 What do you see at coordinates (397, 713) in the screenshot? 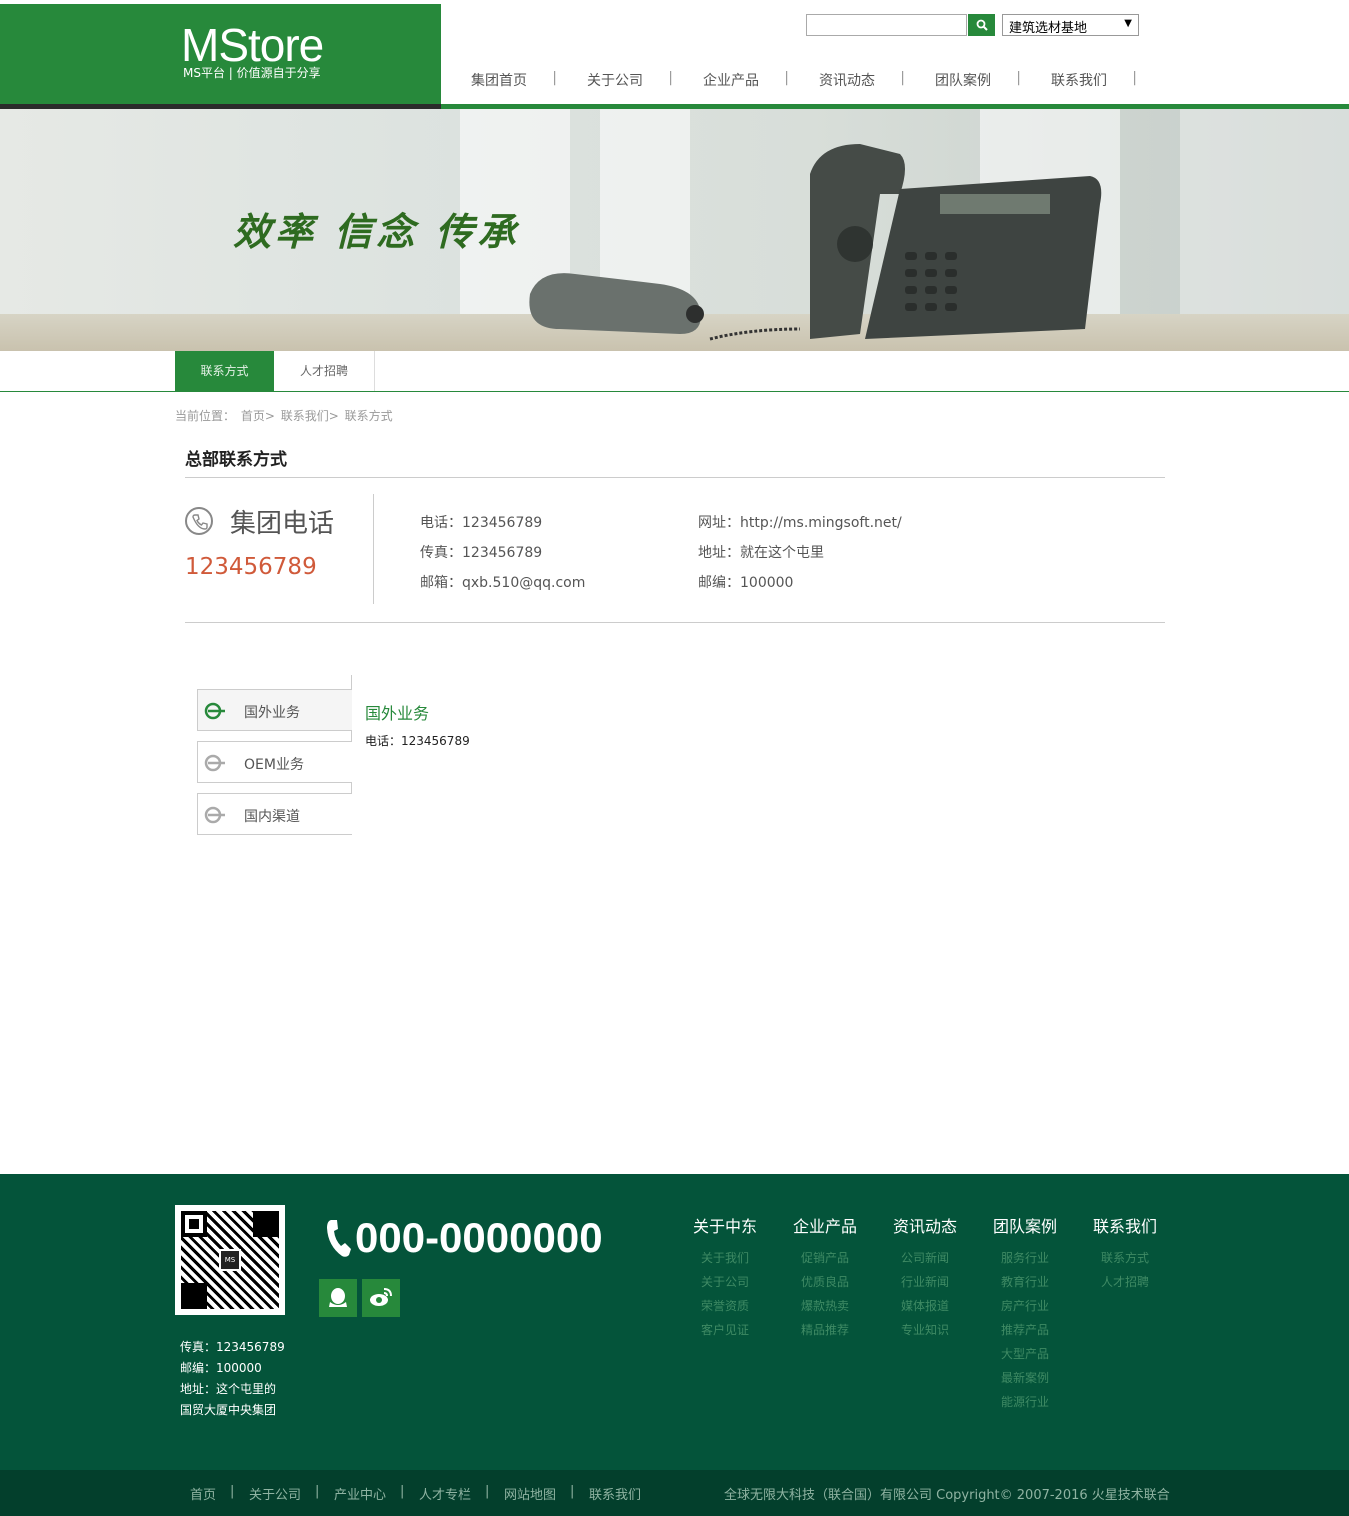
I see `business-title: 国外业务` at bounding box center [397, 713].